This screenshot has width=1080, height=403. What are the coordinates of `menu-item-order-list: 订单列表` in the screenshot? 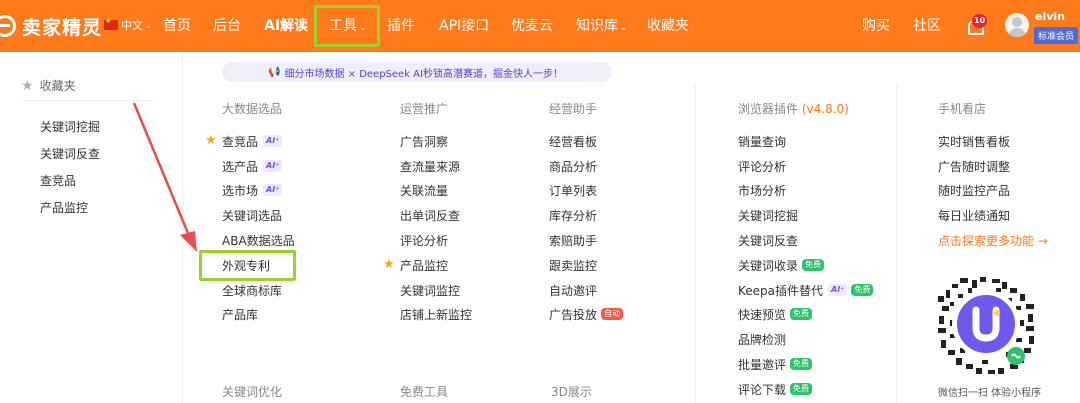 It's located at (573, 190).